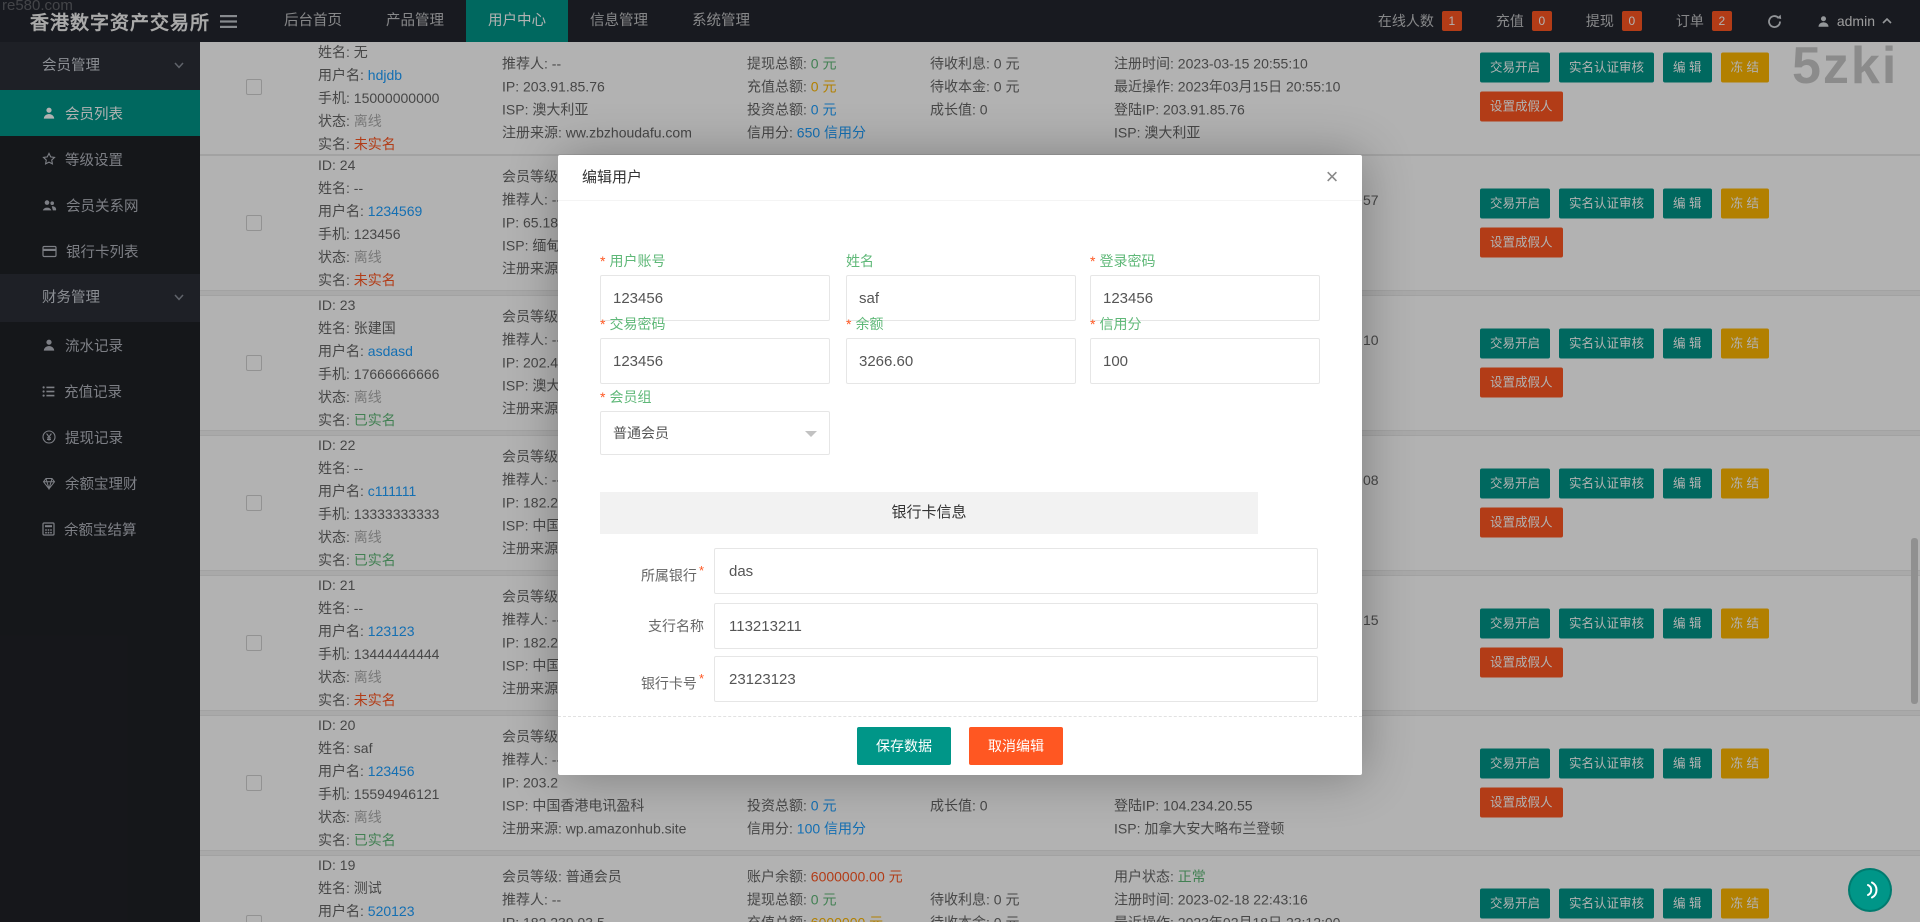 The image size is (1920, 922). Describe the element at coordinates (631, 626) in the screenshot. I see `branch-name-label: 支行名称` at that location.